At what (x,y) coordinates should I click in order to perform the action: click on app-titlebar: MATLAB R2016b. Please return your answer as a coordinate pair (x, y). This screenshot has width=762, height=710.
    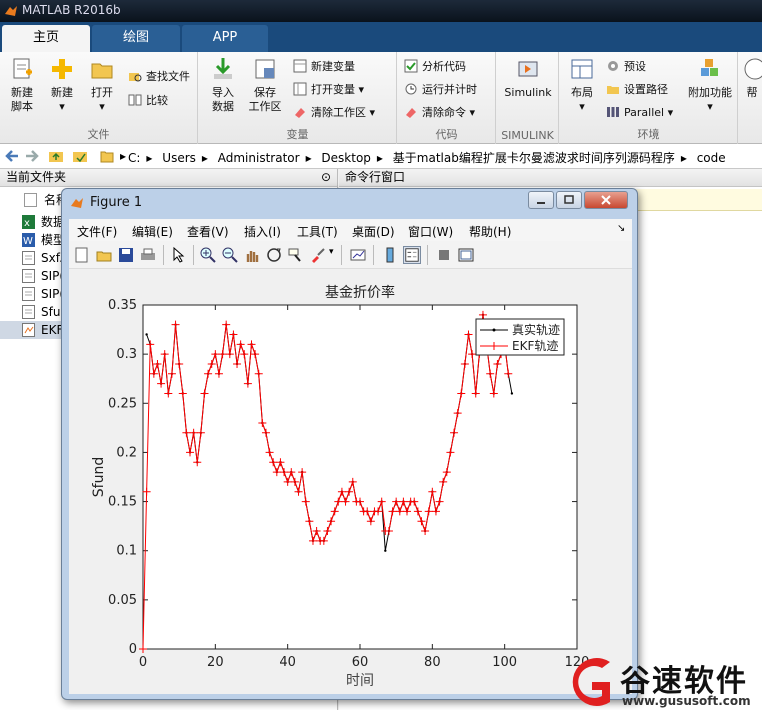
    Looking at the image, I should click on (381, 11).